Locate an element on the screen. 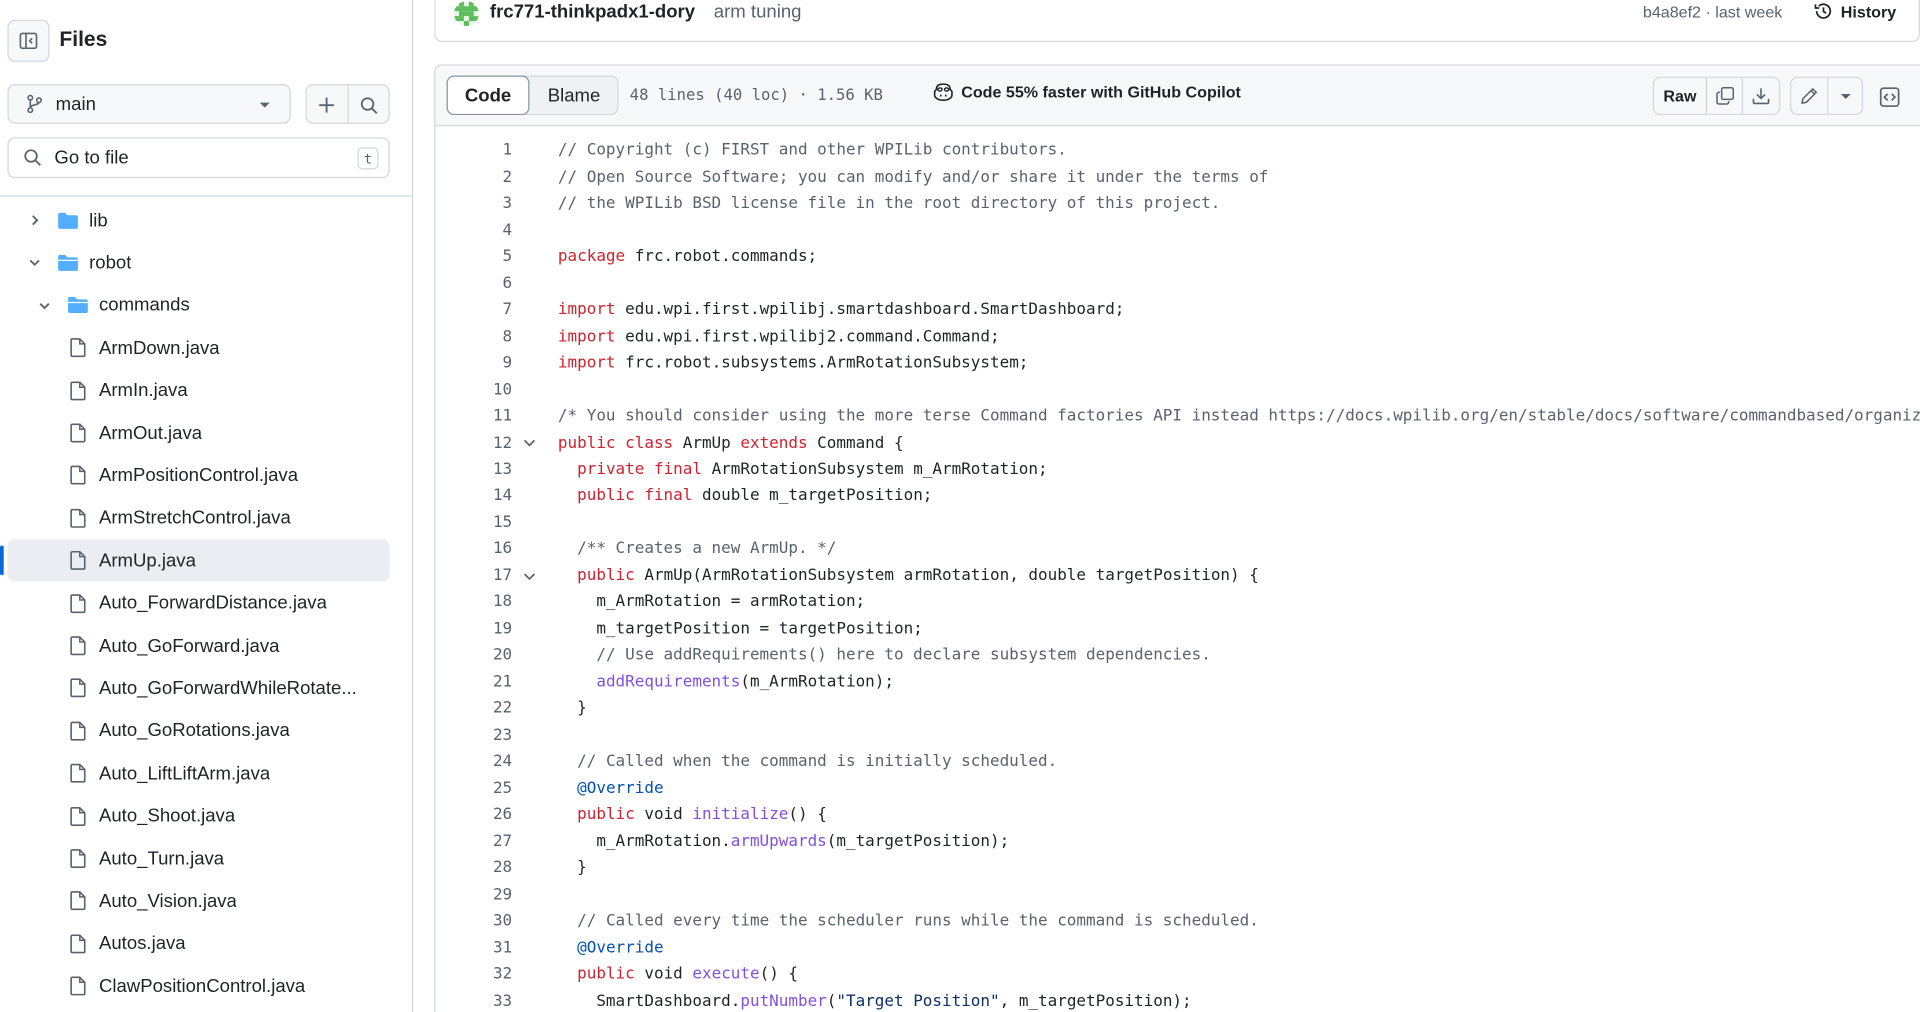 This screenshot has width=1920, height=1012. line-number: 17 is located at coordinates (473, 575).